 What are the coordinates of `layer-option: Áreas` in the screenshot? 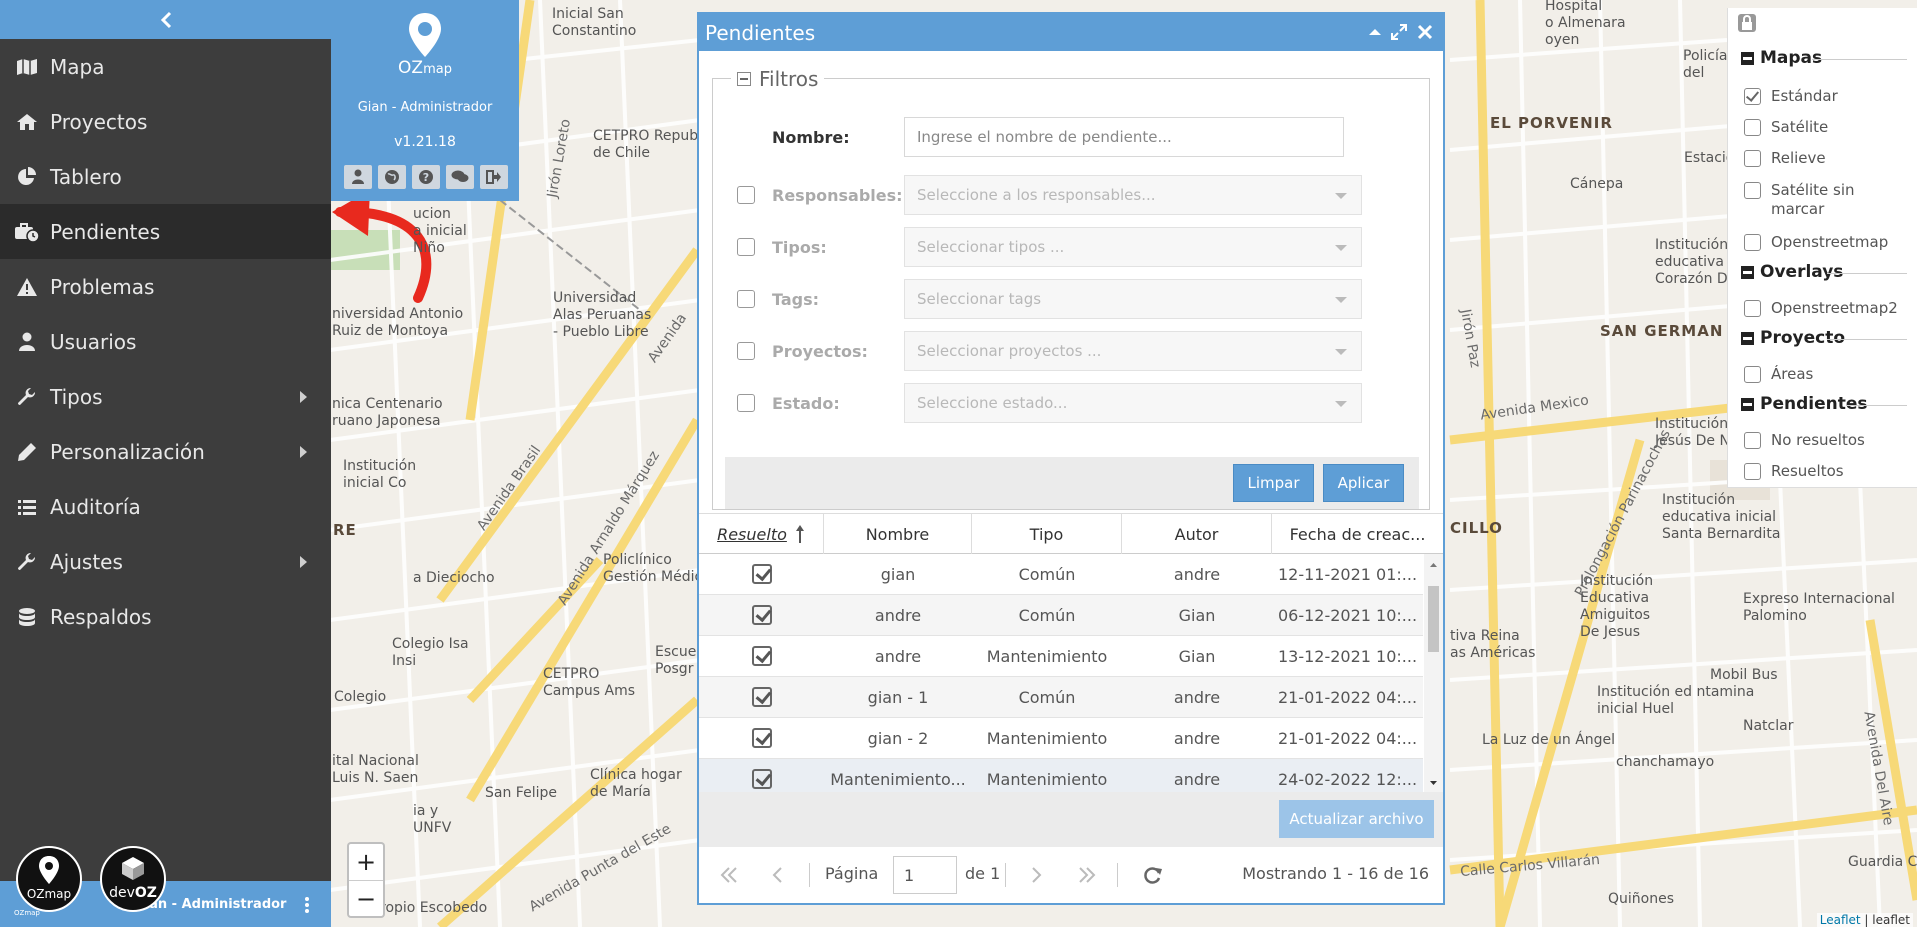 It's located at (1778, 374).